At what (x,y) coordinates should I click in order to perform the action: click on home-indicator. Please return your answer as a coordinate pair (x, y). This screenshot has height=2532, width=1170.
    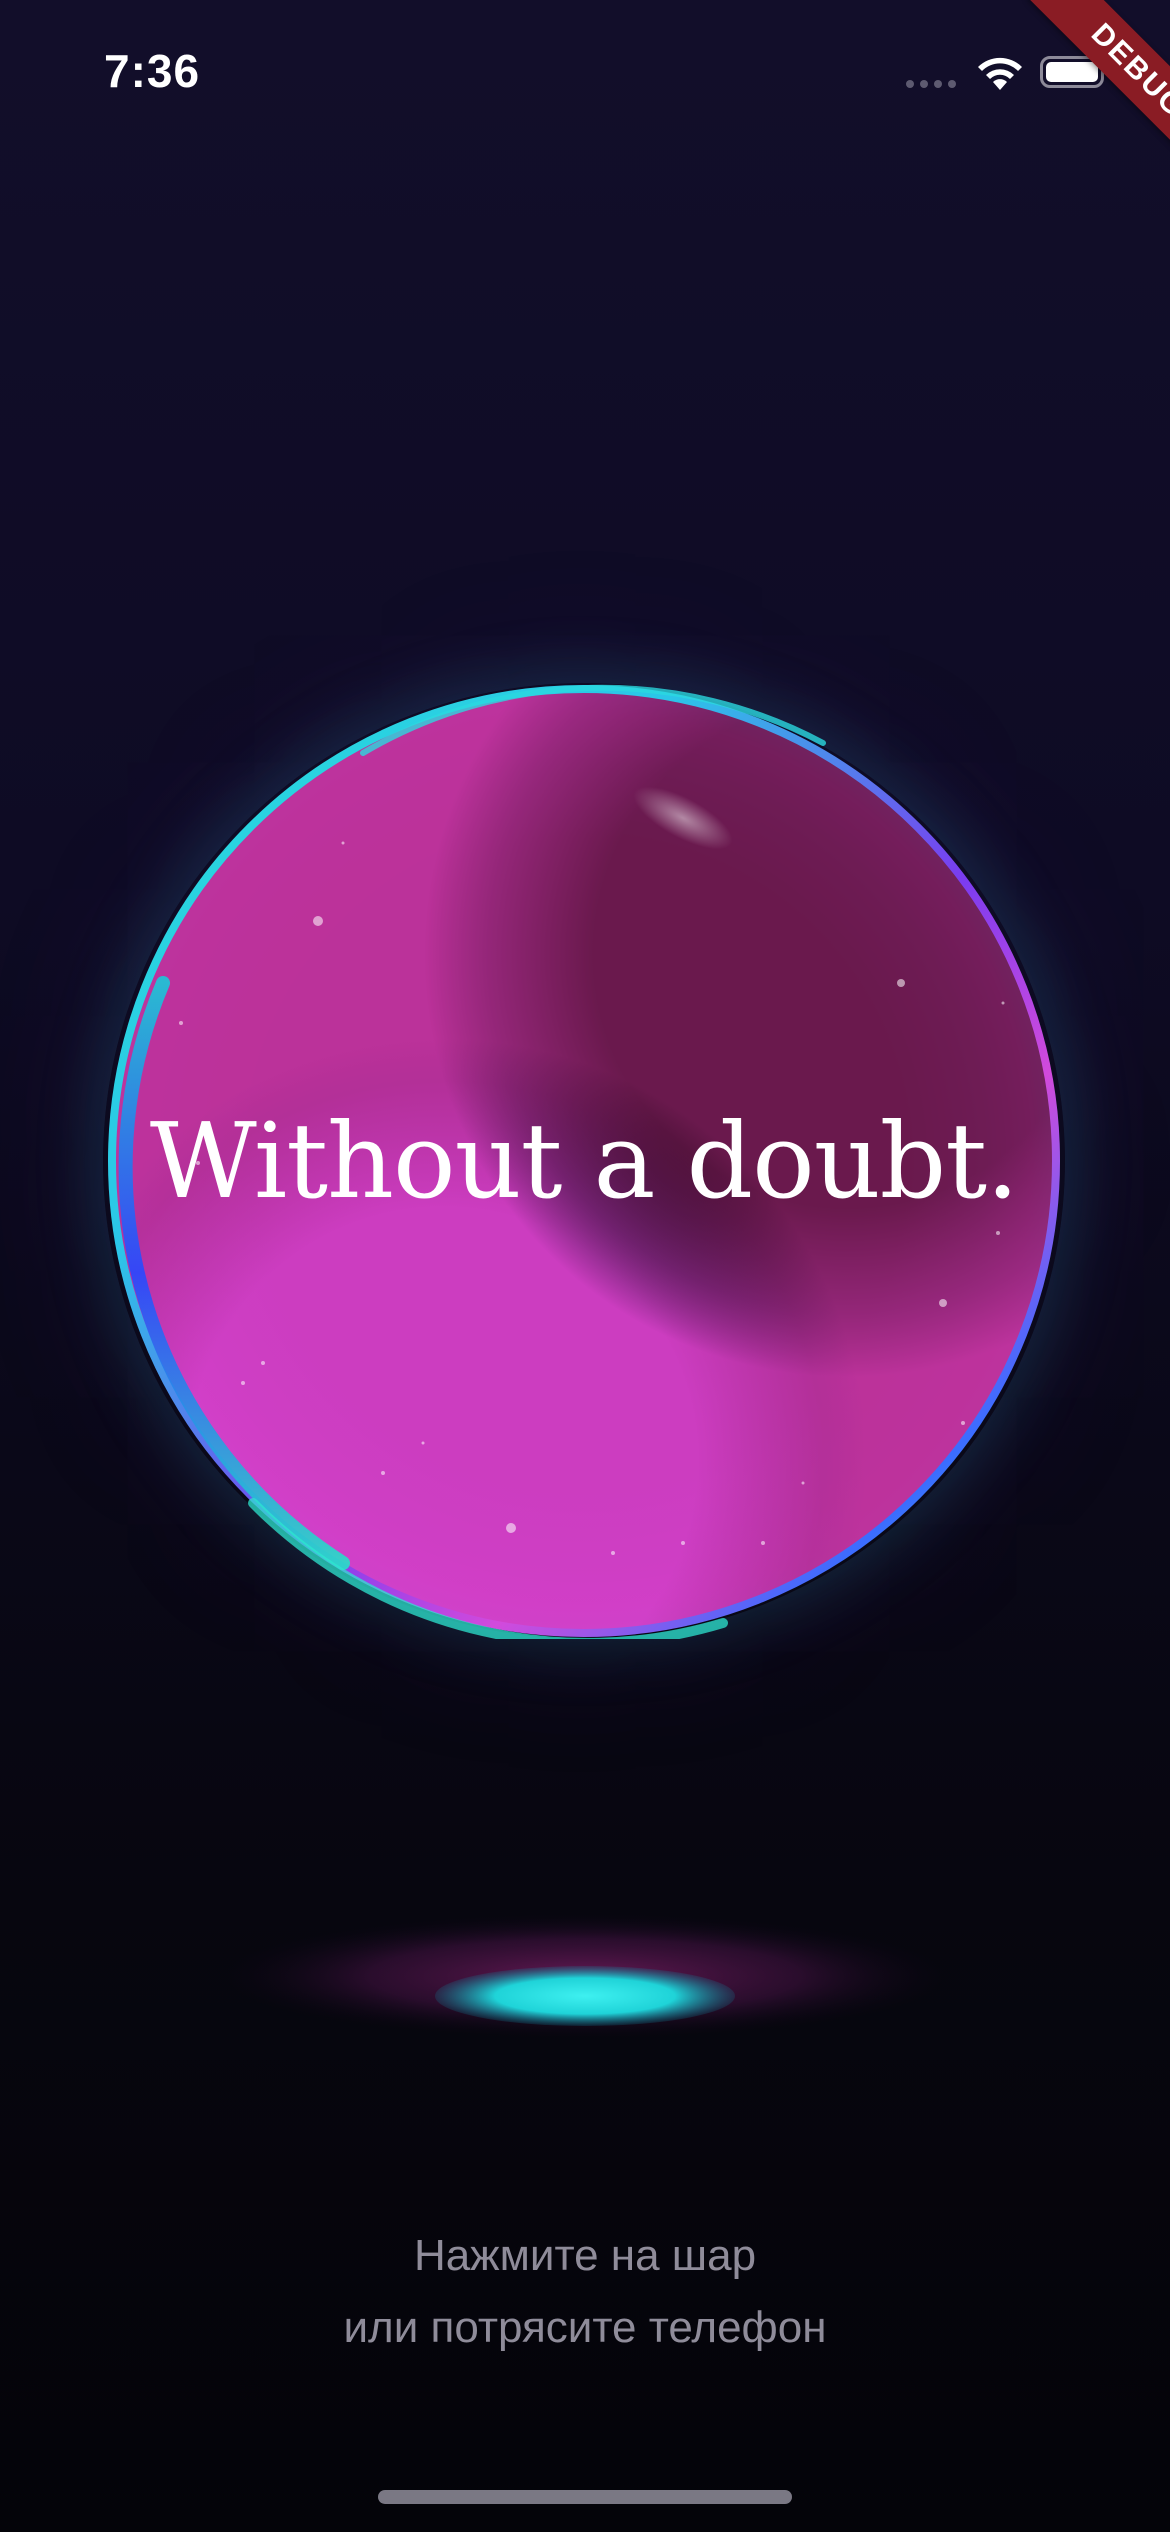
    Looking at the image, I should click on (585, 2497).